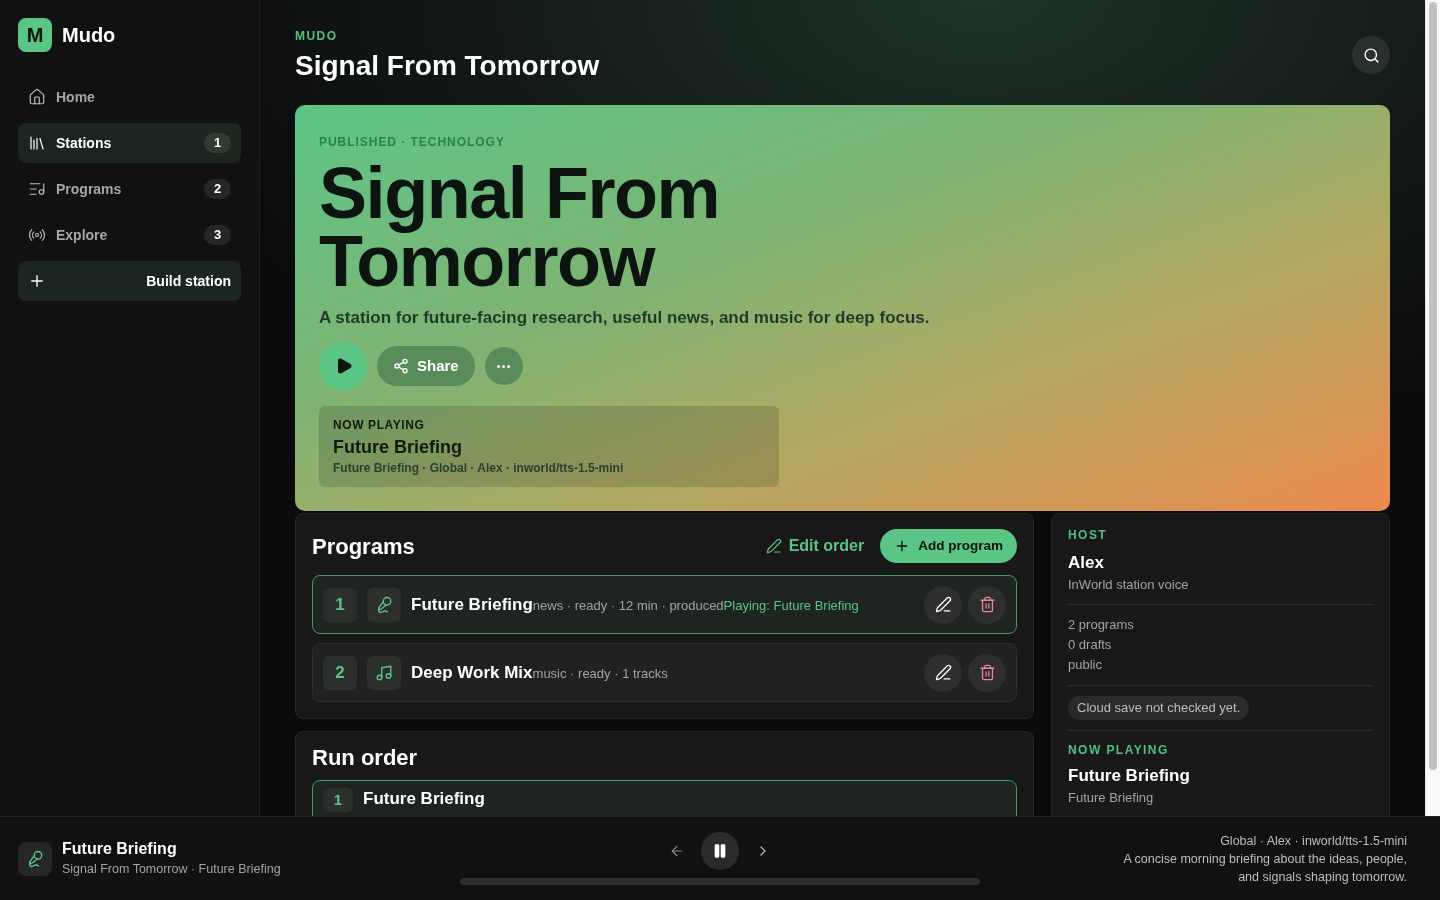  I want to click on play-icon, so click(344, 366).